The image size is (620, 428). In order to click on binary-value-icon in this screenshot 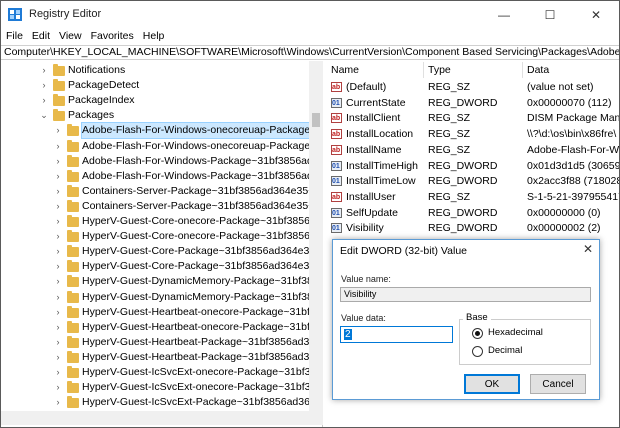, I will do `click(336, 181)`.